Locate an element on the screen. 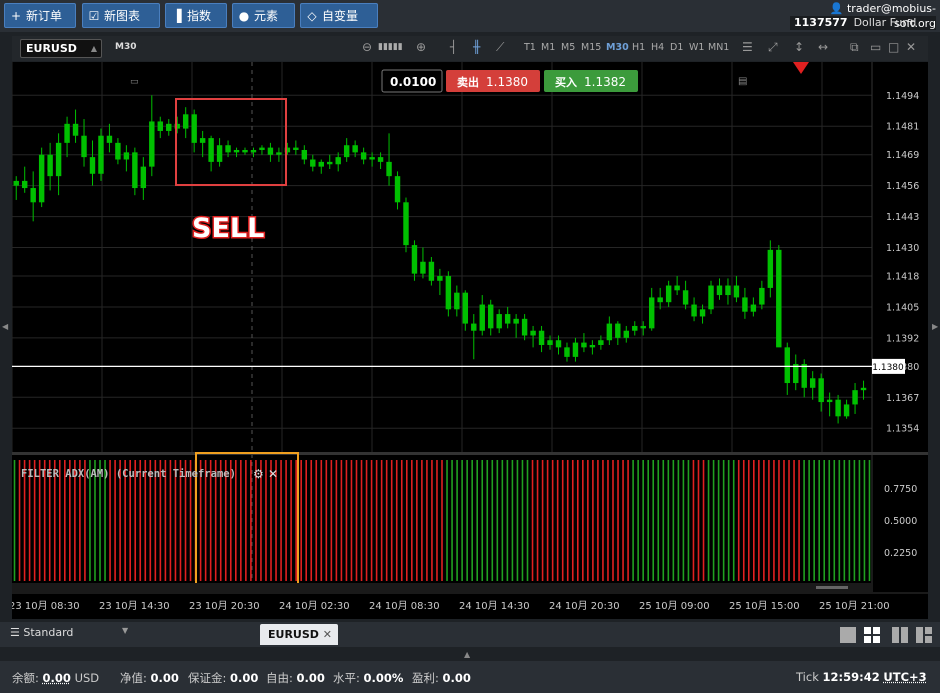 The width and height of the screenshot is (940, 693). line-chart-type-icon: ⟋ is located at coordinates (500, 47).